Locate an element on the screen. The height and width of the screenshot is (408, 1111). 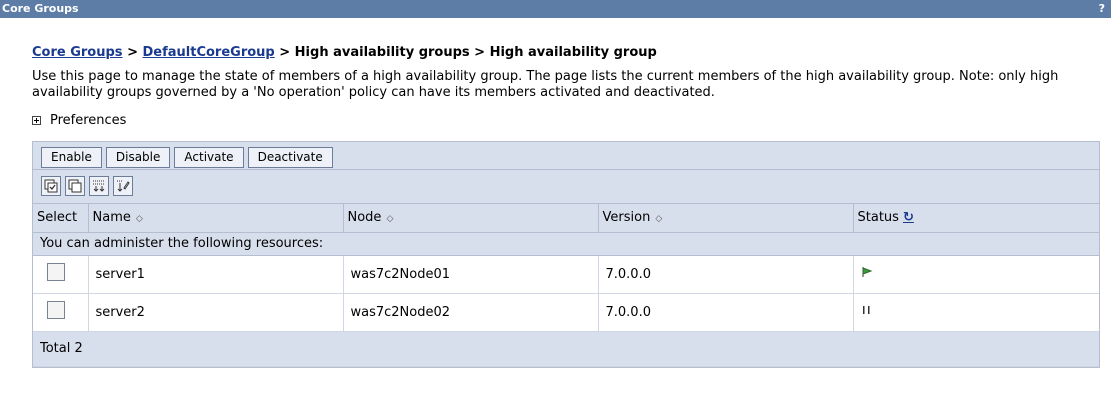
button-toolbar: Enable Disable Activate Deactivate is located at coordinates (566, 156).